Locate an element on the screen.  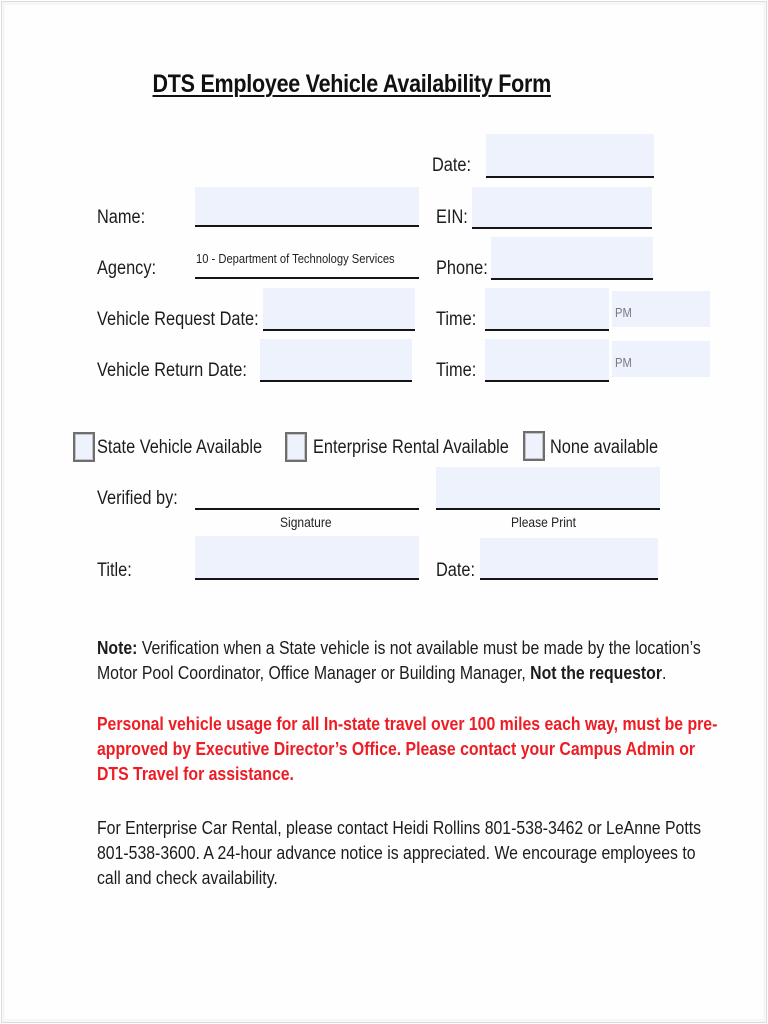
date-field is located at coordinates (570, 155).